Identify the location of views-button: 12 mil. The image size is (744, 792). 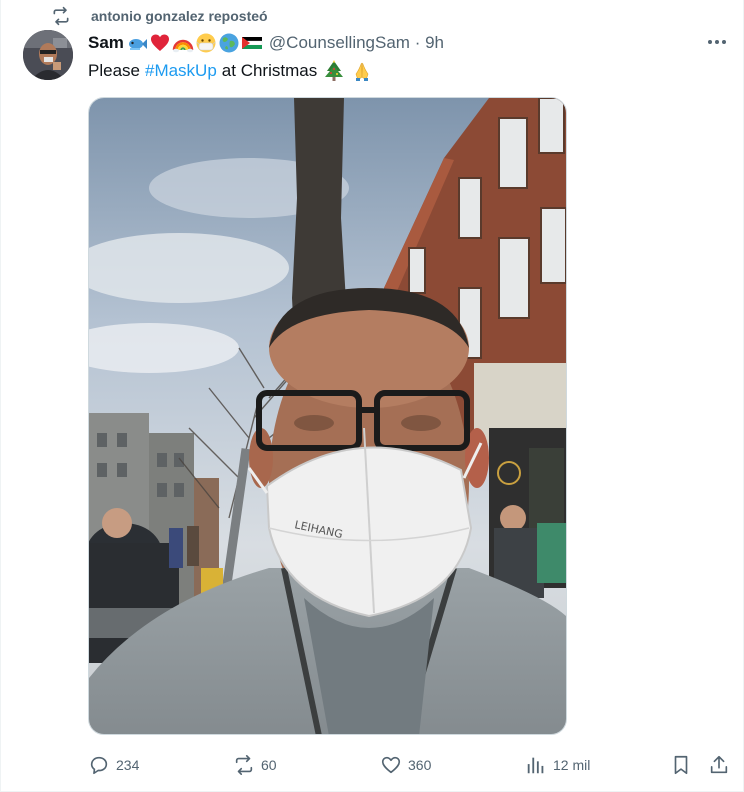
(557, 765).